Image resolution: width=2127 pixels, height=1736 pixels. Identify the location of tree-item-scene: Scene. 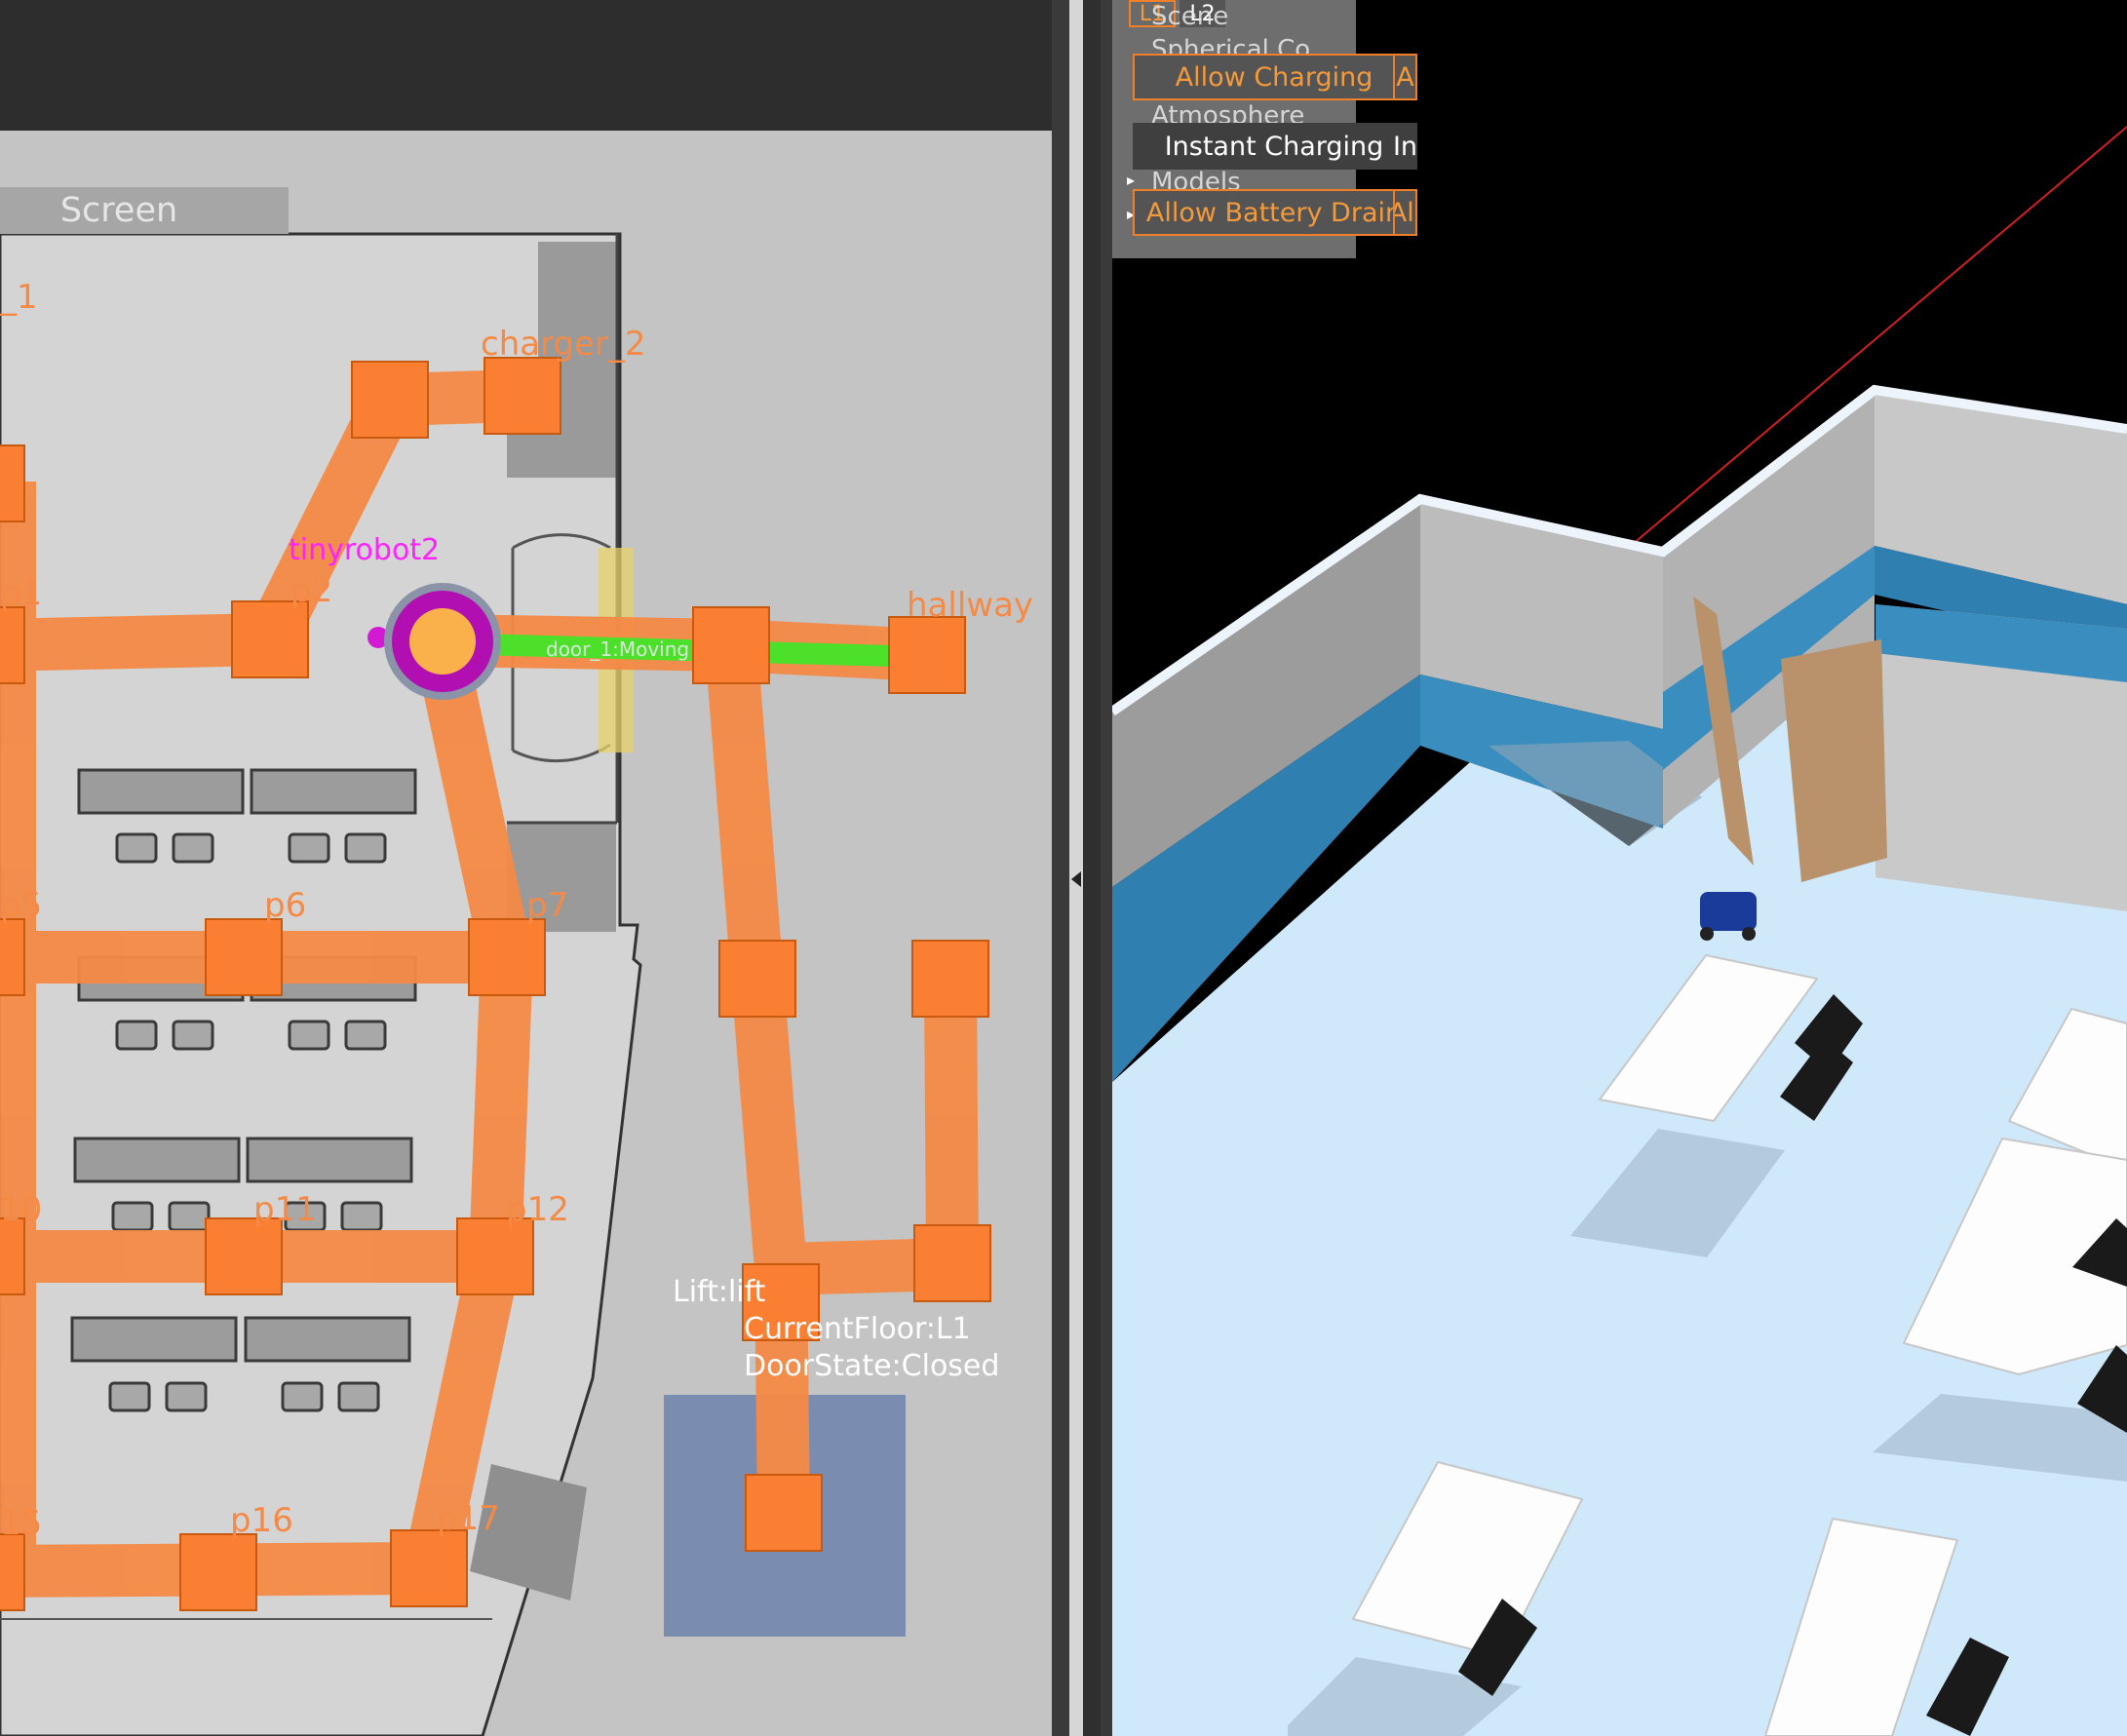
(1189, 16).